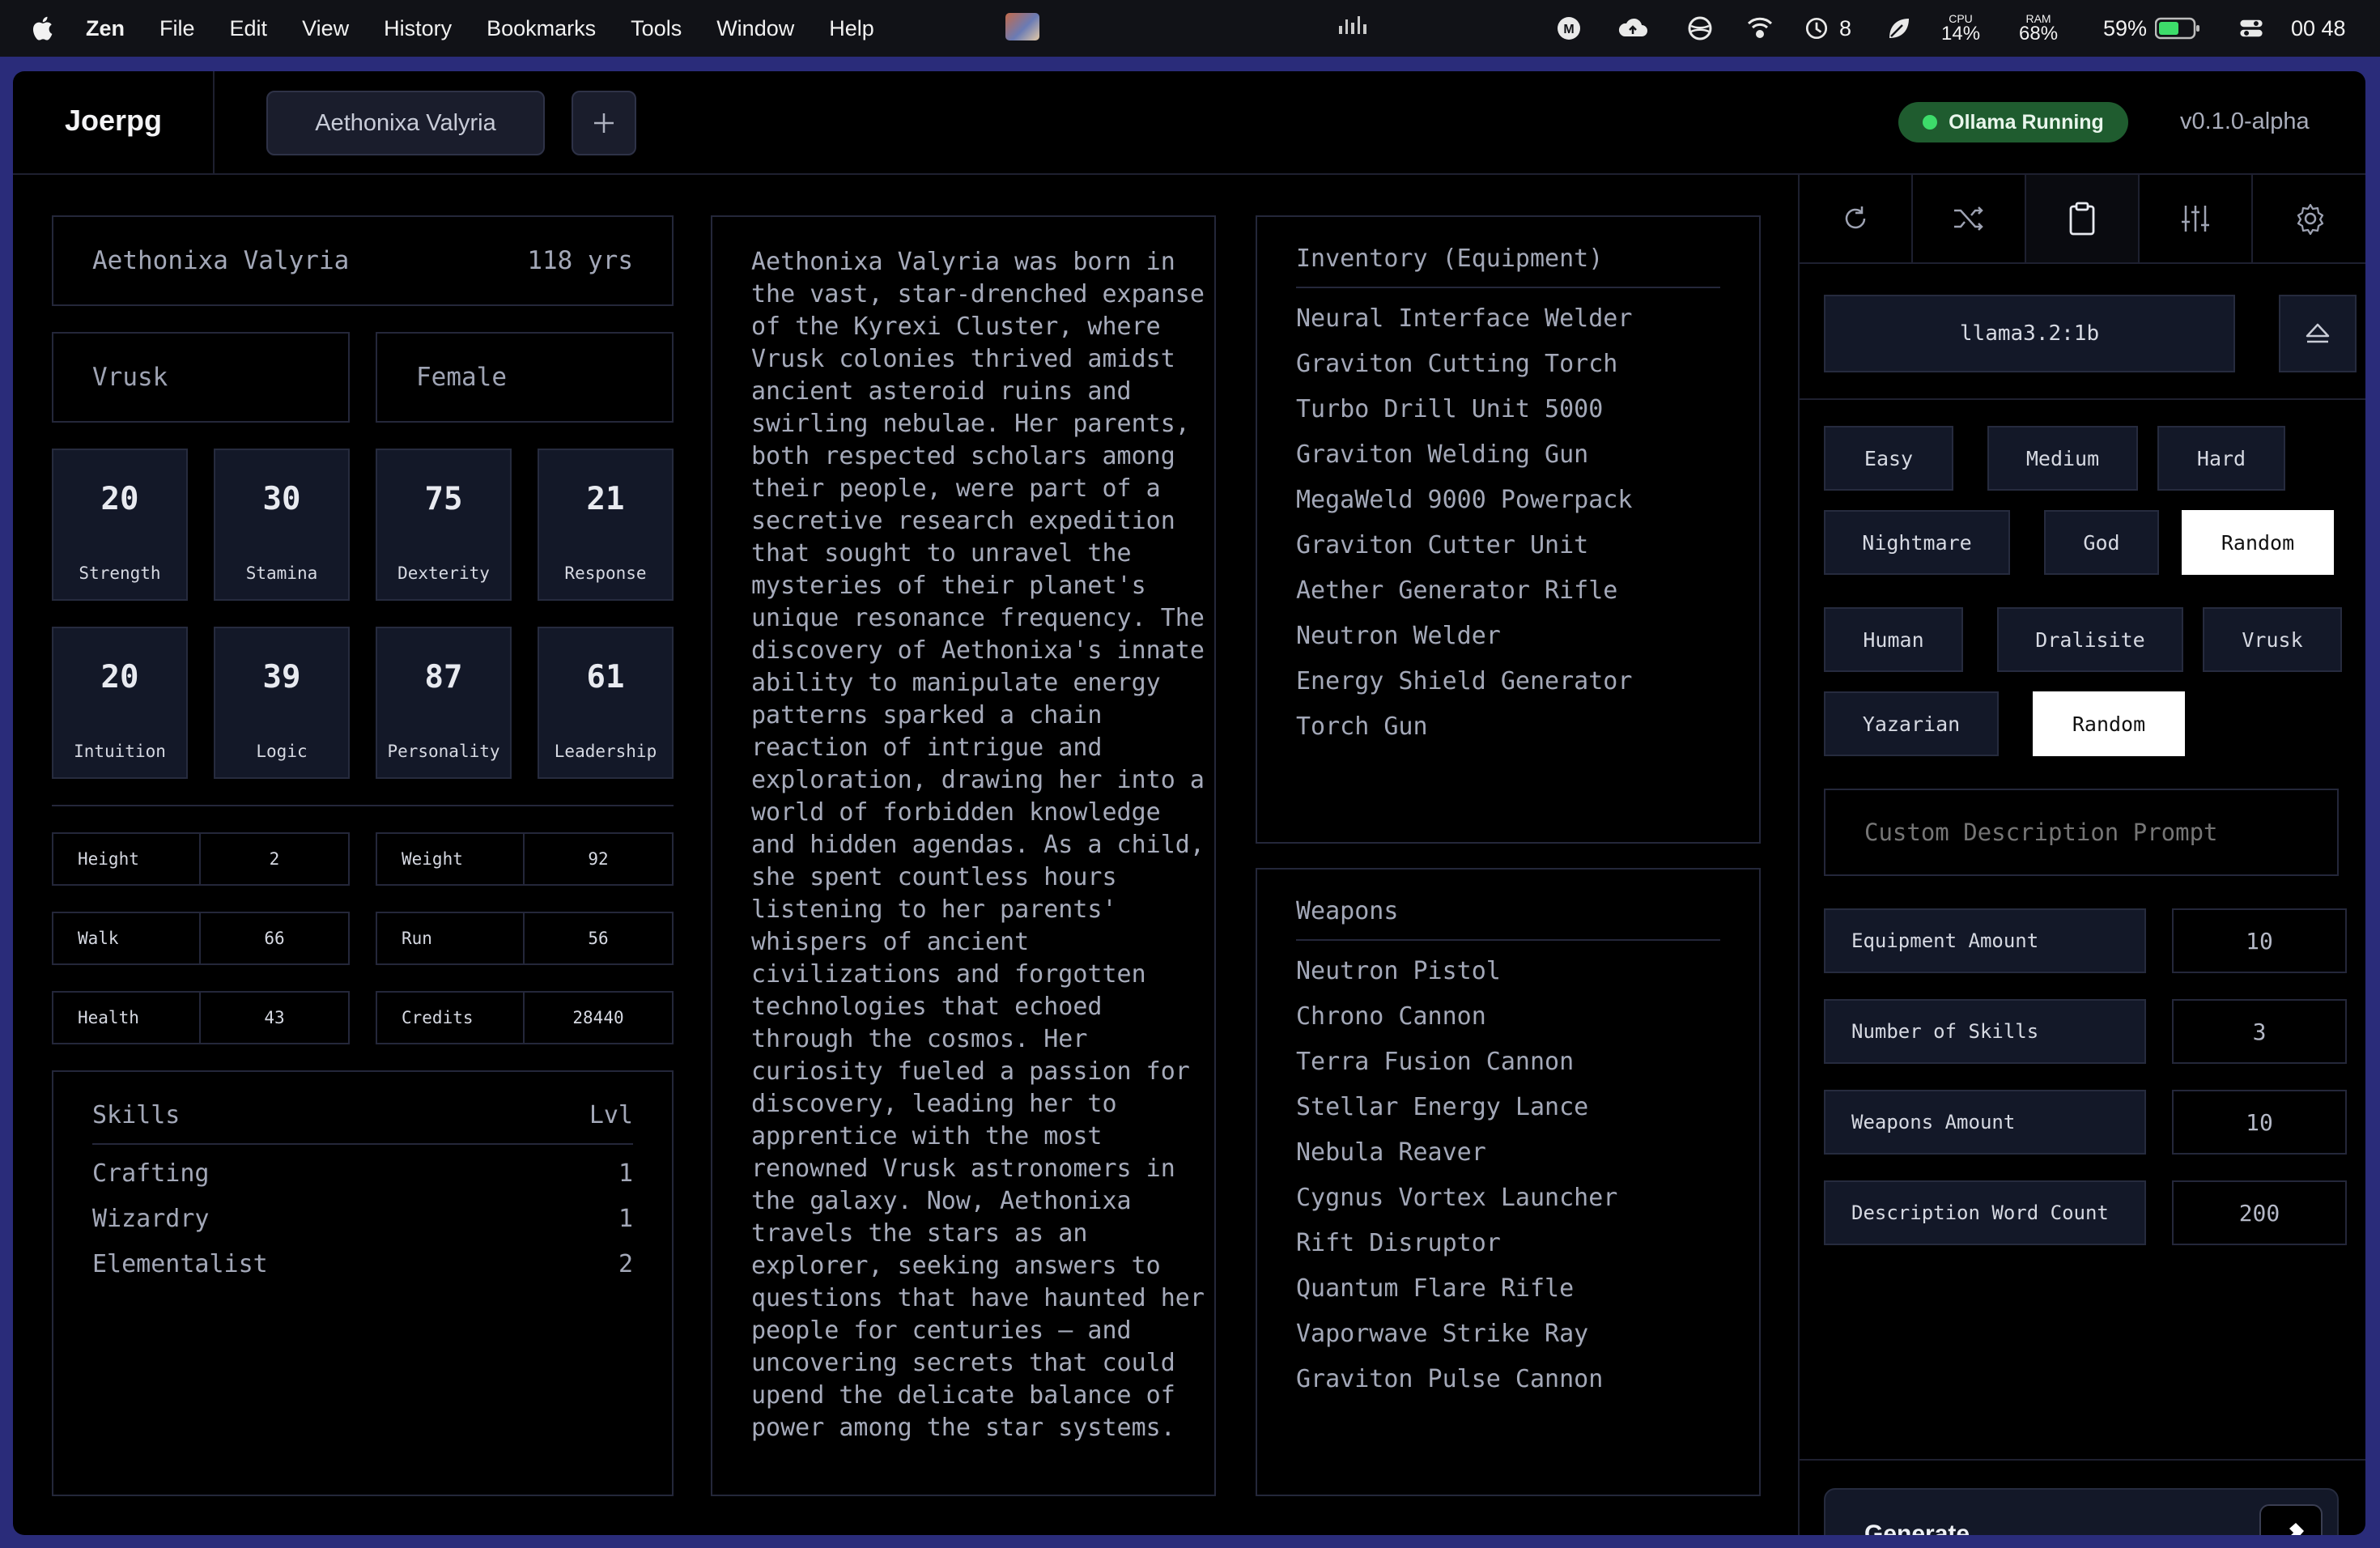 The image size is (2380, 1548). Describe the element at coordinates (326, 29) in the screenshot. I see `menu-view: View` at that location.